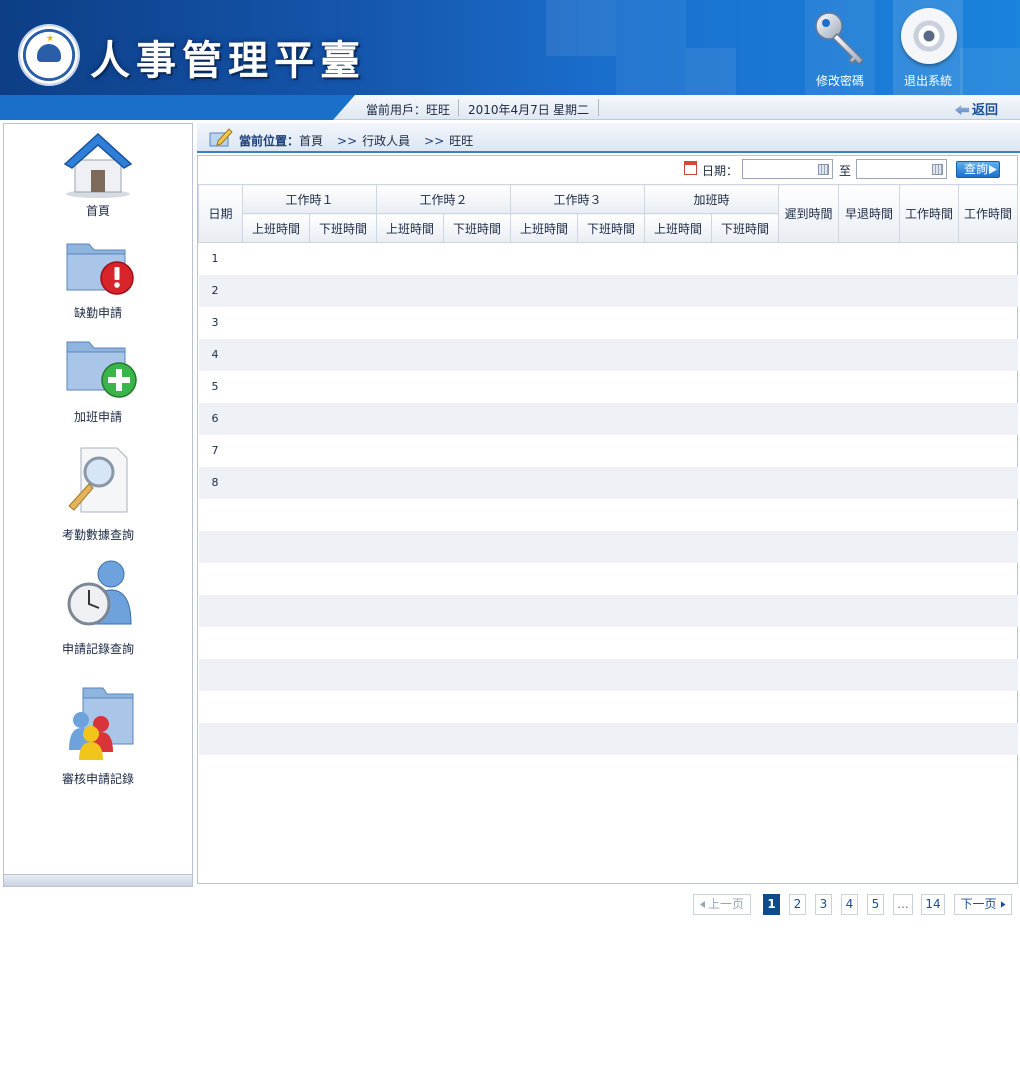  What do you see at coordinates (220, 482) in the screenshot?
I see `cell-date: 8` at bounding box center [220, 482].